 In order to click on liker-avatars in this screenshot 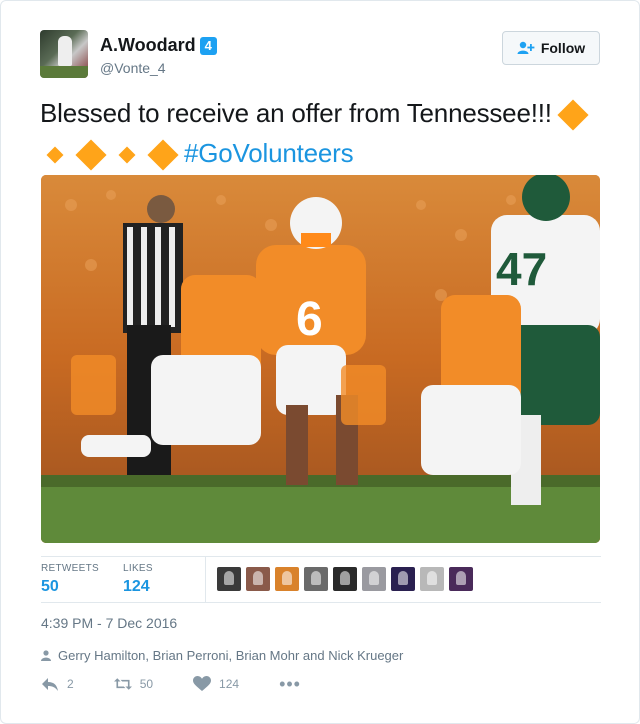, I will do `click(345, 579)`.